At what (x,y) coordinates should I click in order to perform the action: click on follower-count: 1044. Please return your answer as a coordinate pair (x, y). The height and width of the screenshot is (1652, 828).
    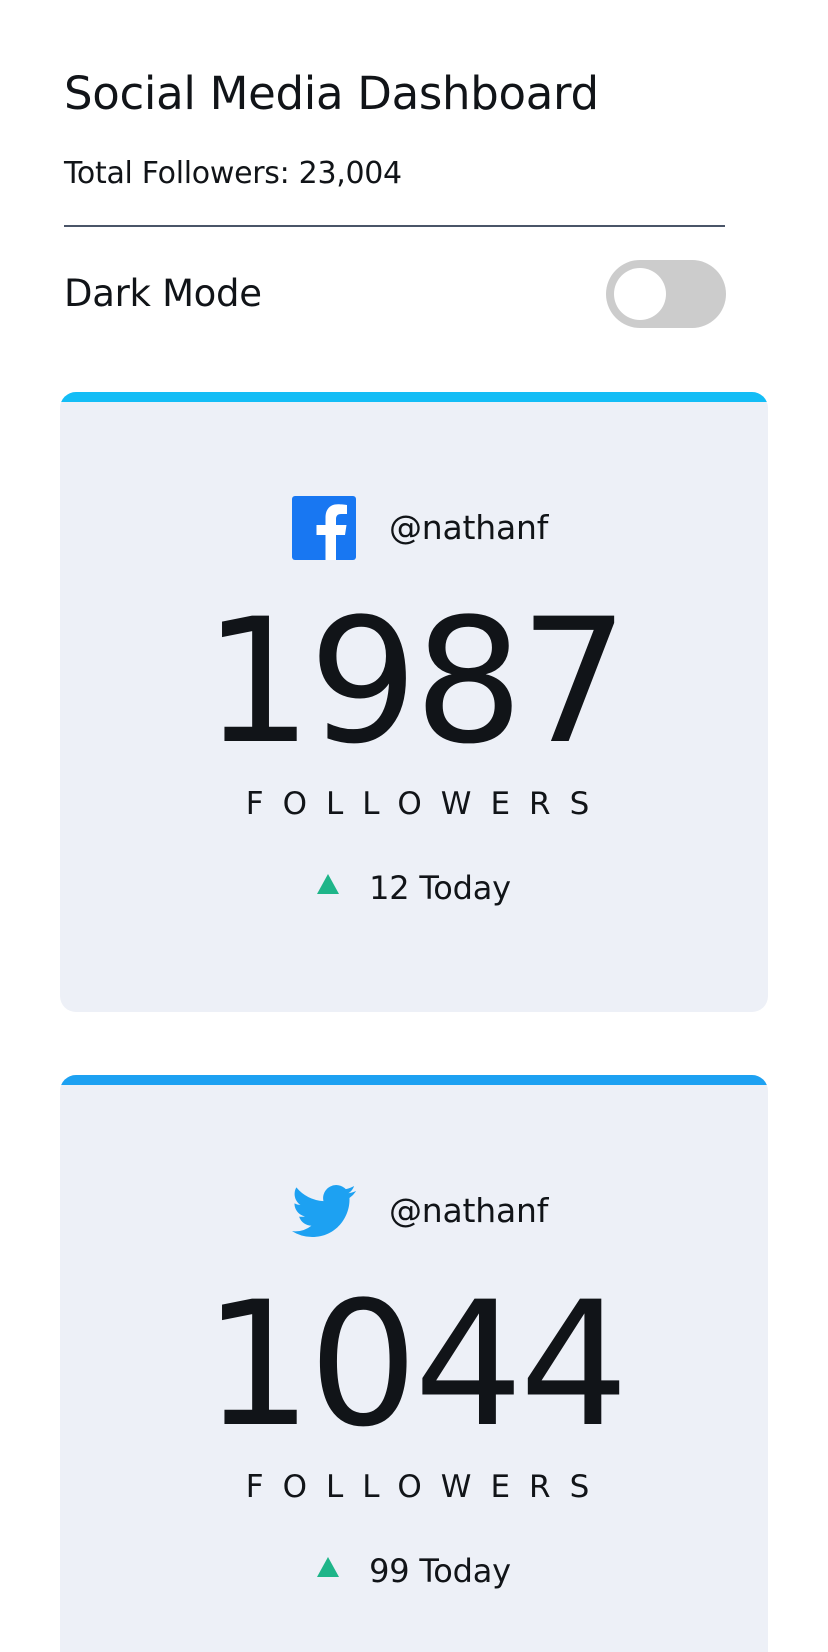
    Looking at the image, I should click on (416, 1364).